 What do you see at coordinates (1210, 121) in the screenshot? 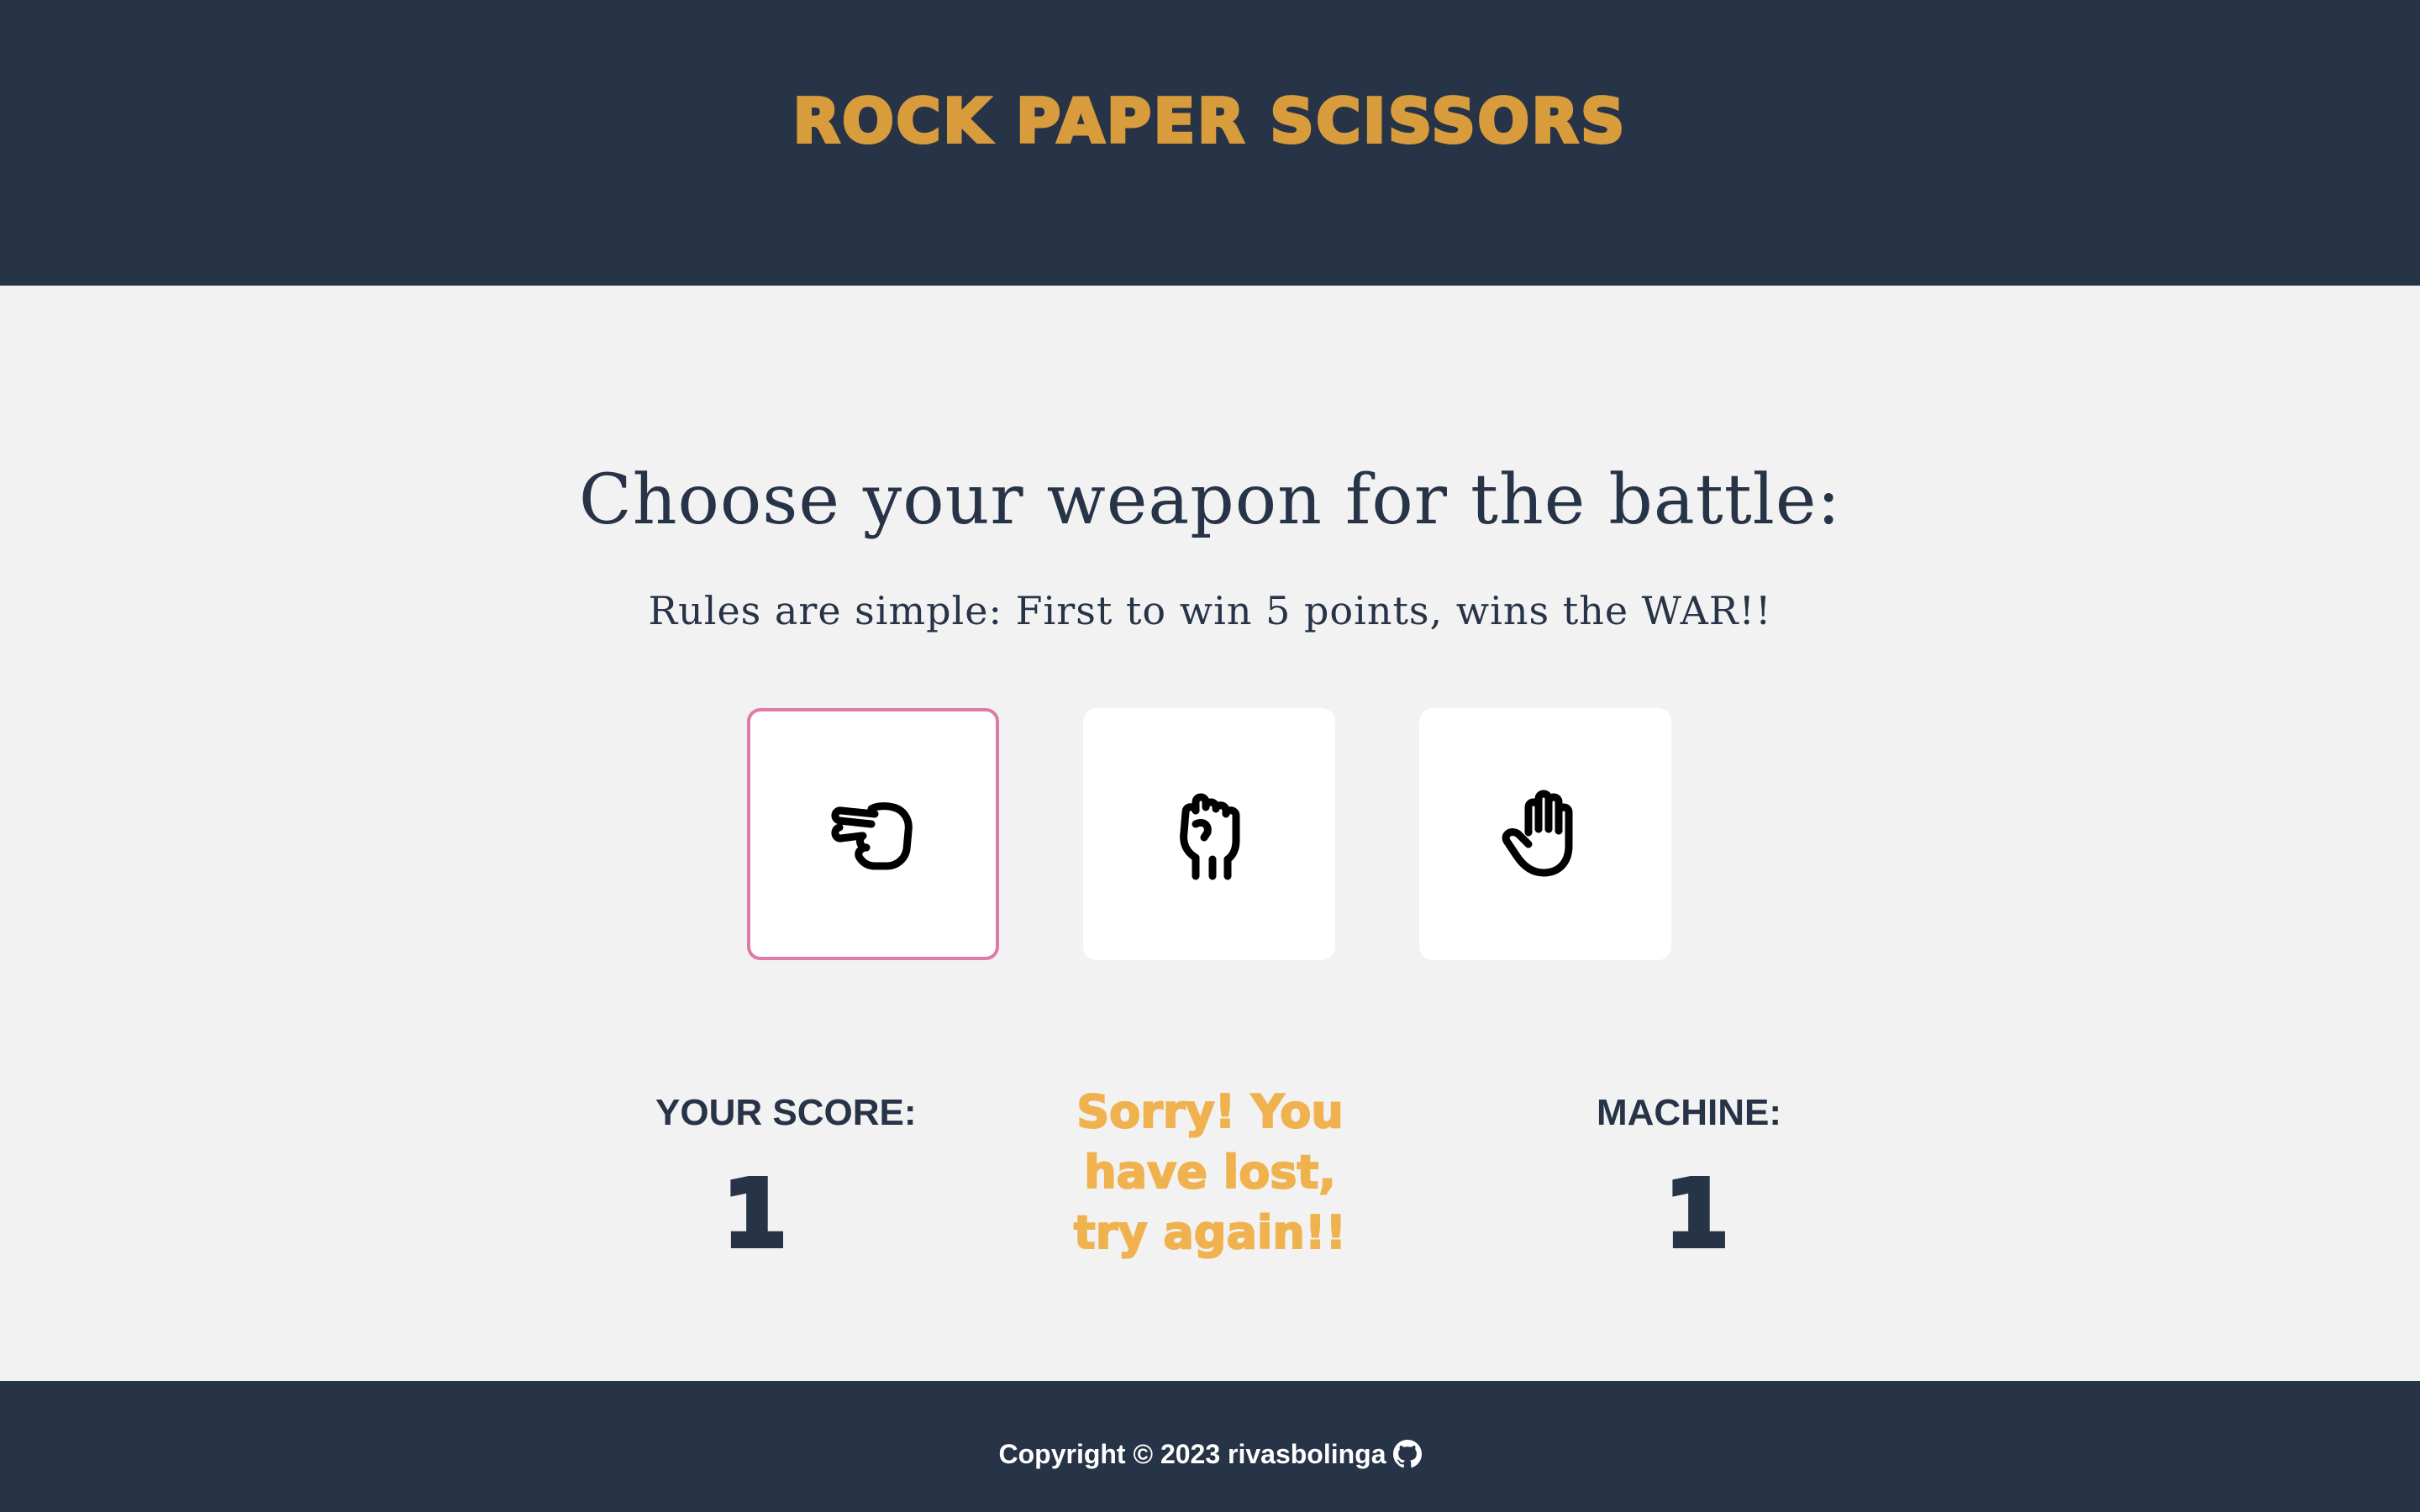
I see `app-title: ROCK PAPER SCISSORS` at bounding box center [1210, 121].